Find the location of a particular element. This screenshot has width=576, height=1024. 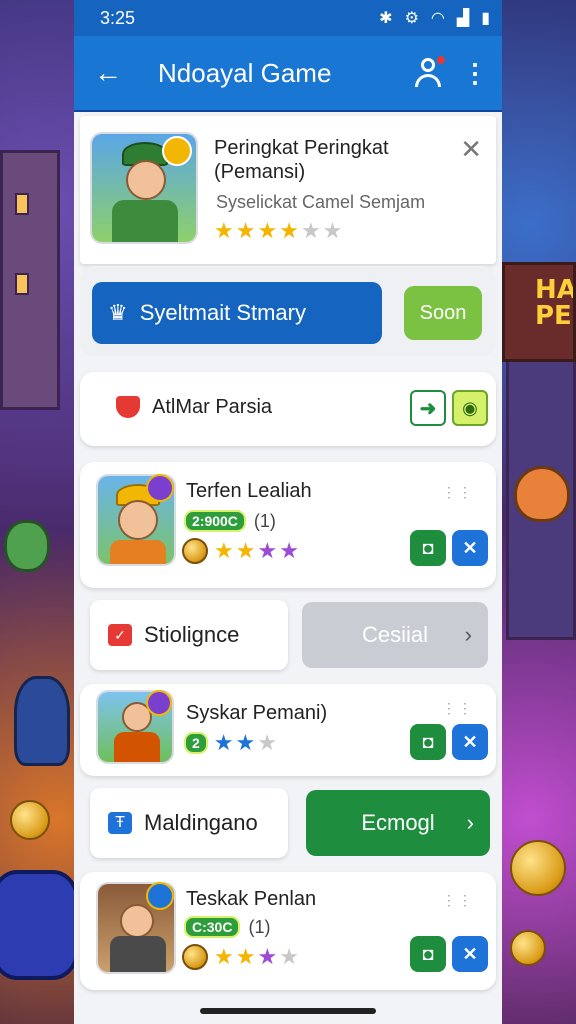

nav-row-label-button: ✓ Stiolignce is located at coordinates (189, 635).